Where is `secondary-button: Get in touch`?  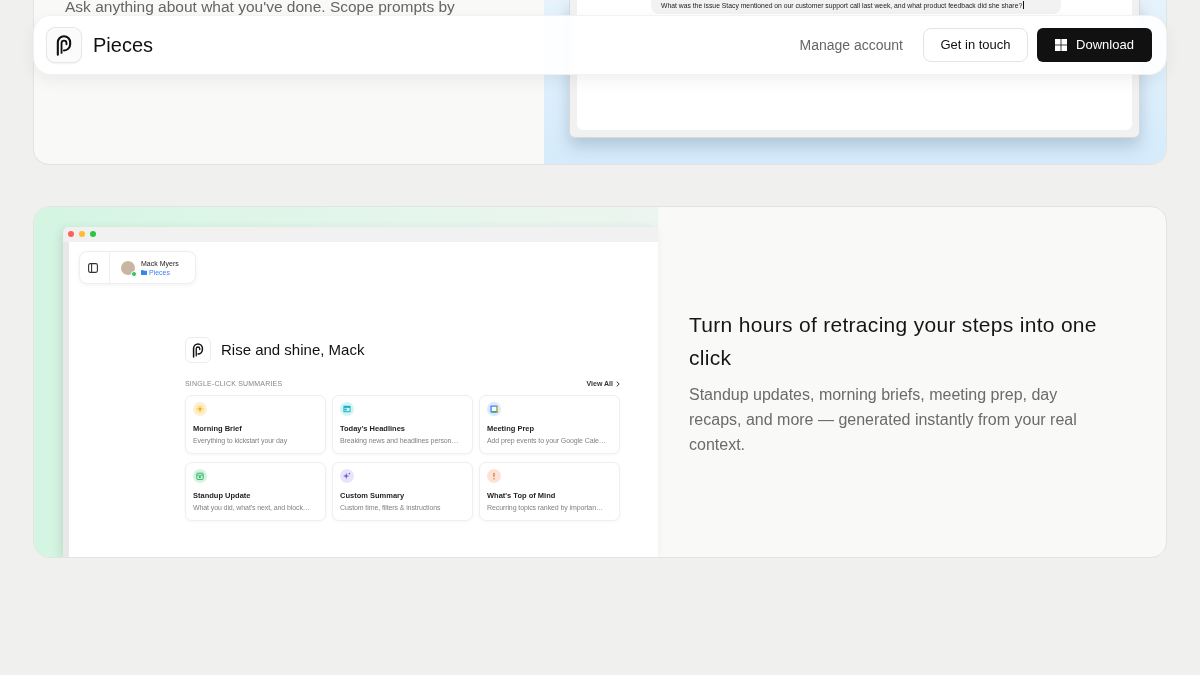 secondary-button: Get in touch is located at coordinates (975, 45).